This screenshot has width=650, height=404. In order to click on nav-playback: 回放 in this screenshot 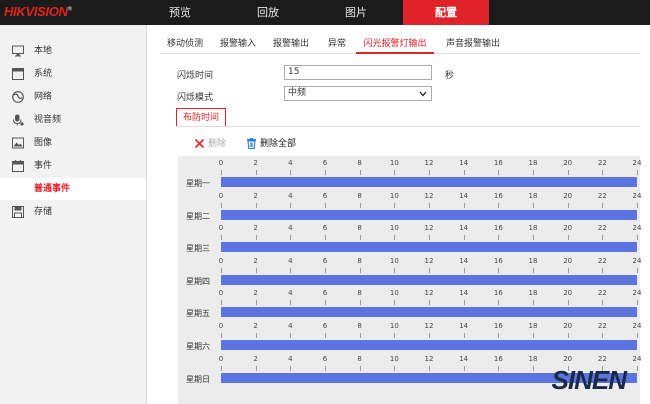, I will do `click(268, 12)`.